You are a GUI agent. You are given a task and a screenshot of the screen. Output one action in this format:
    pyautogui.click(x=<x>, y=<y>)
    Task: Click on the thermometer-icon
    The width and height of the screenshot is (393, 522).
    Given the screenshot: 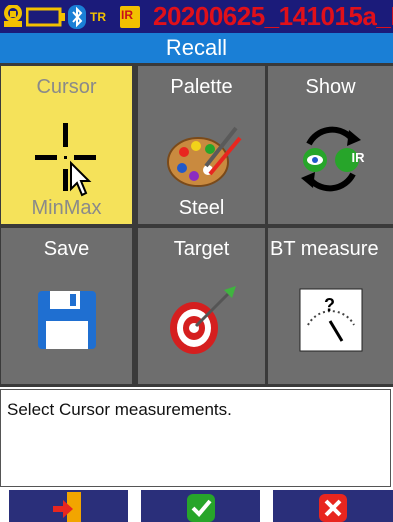 What is the action you would take?
    pyautogui.click(x=13, y=15)
    